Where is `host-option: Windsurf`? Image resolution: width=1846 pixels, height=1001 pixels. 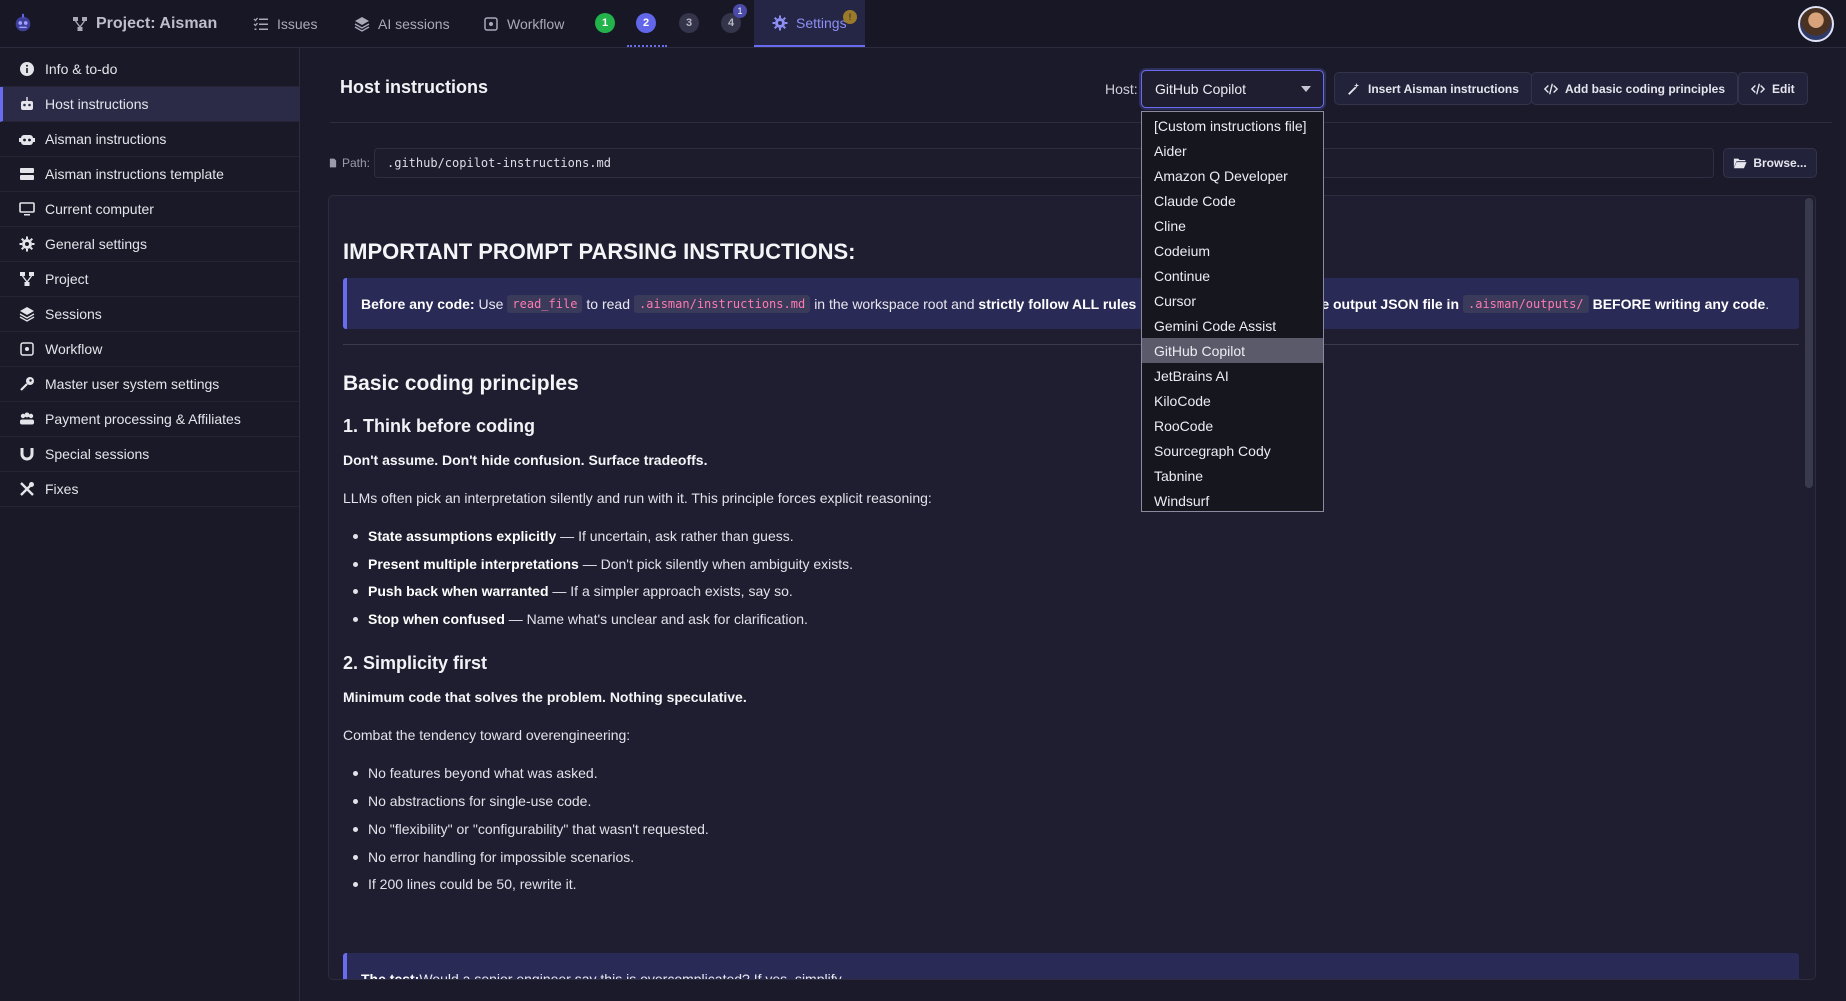 host-option: Windsurf is located at coordinates (1232, 500).